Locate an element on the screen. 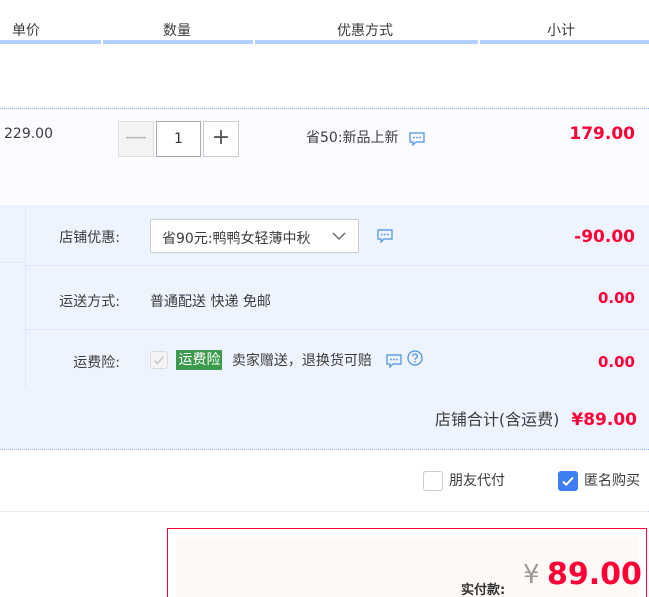  insurance-value: 运费险 卖家赠送，退换货可赔 is located at coordinates (286, 360).